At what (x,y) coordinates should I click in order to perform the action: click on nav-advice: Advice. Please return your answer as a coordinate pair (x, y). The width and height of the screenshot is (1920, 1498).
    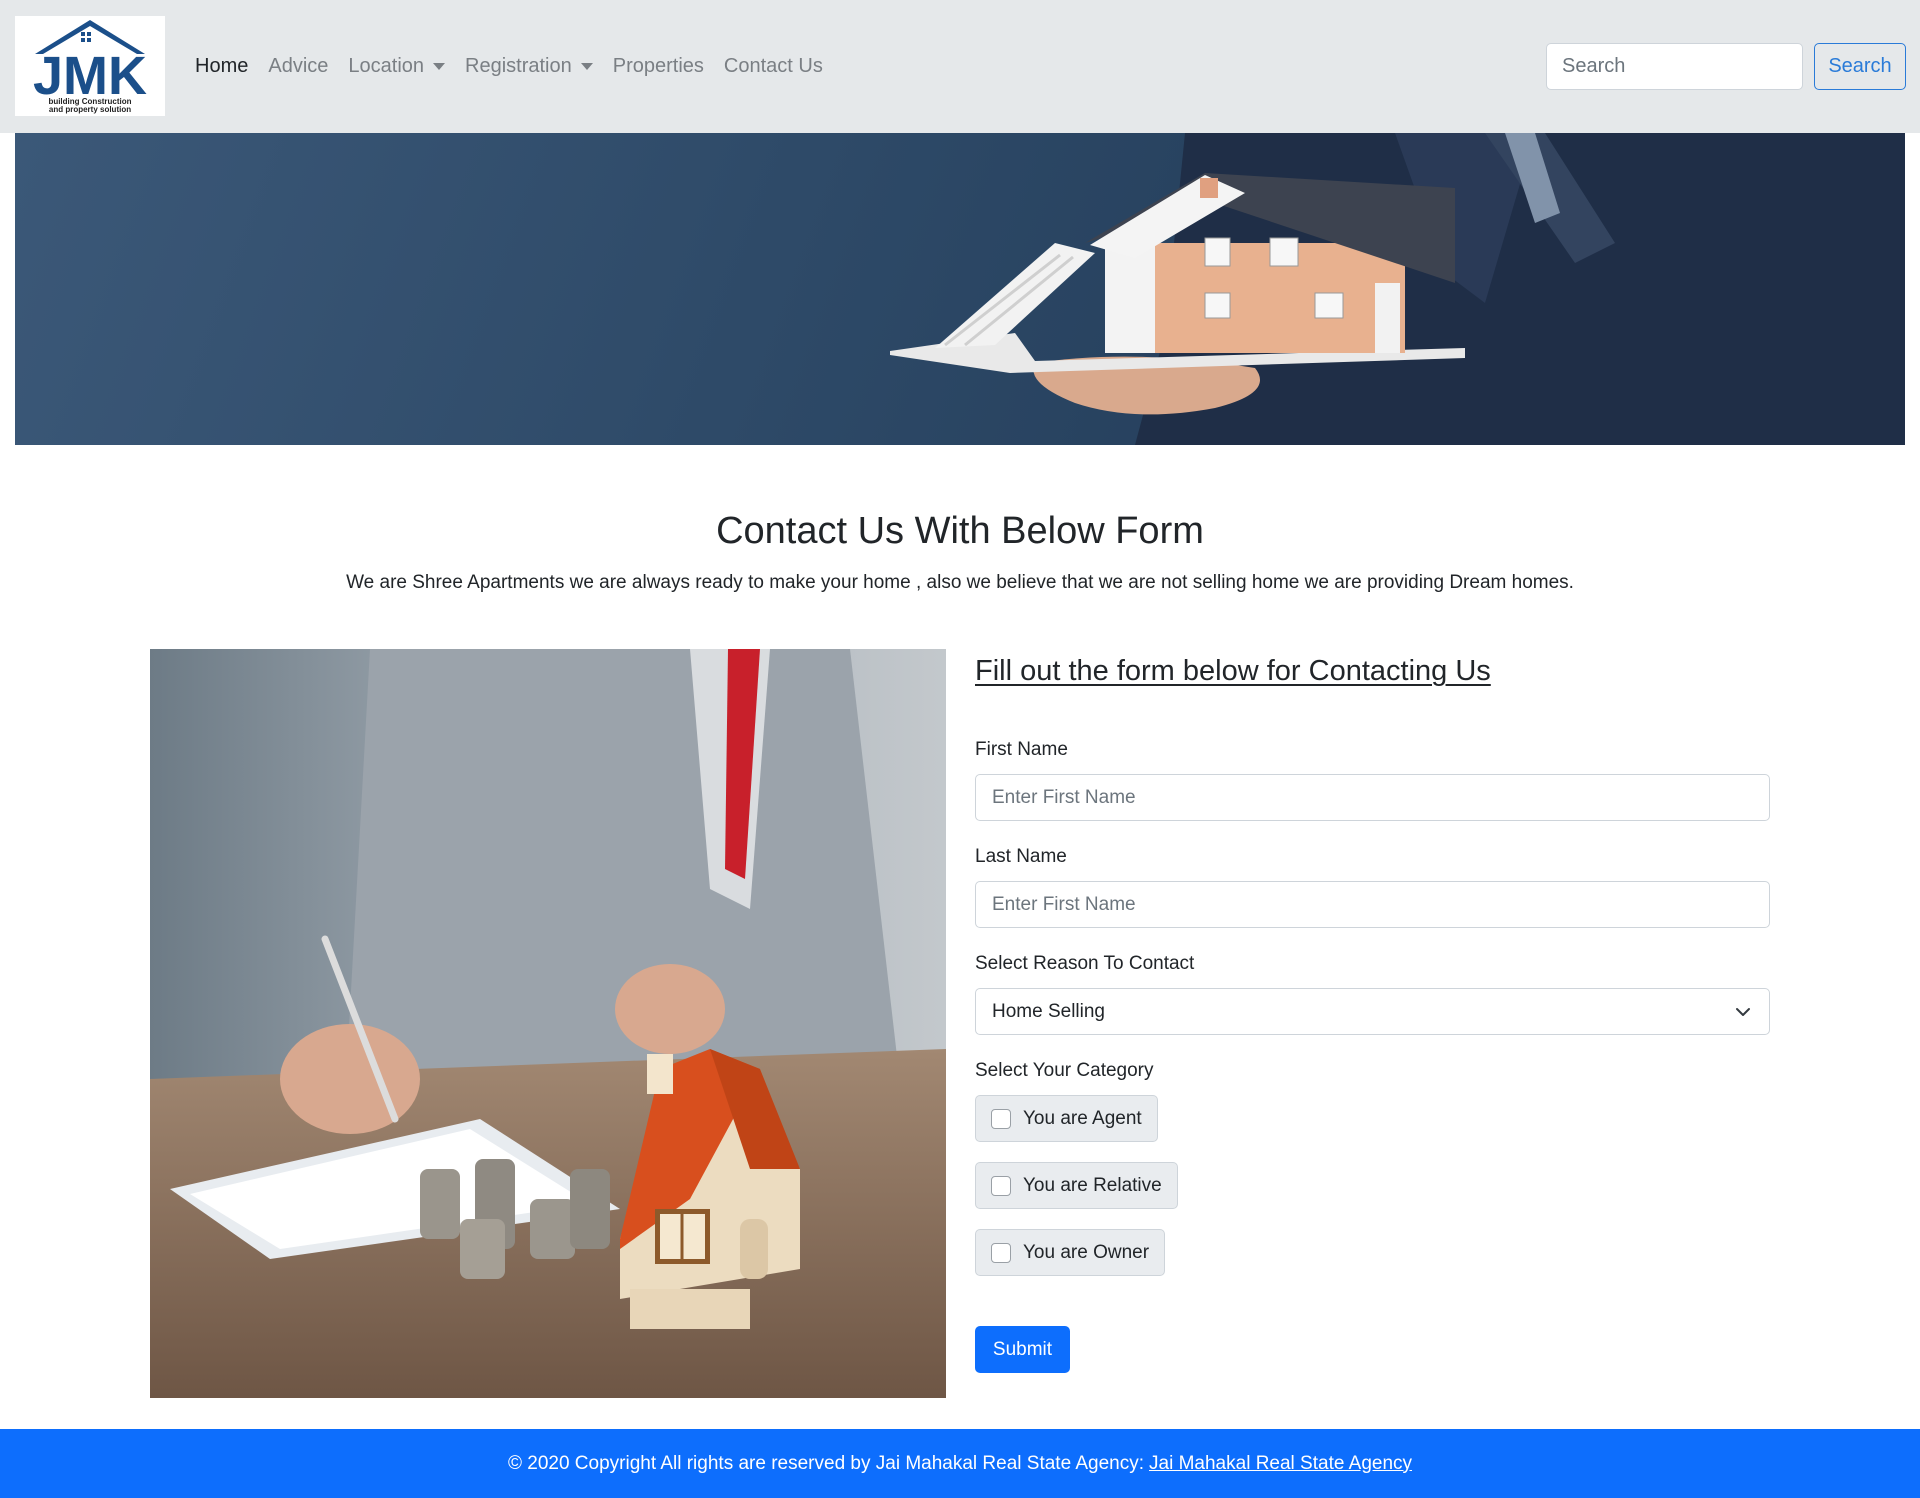
    Looking at the image, I should click on (298, 66).